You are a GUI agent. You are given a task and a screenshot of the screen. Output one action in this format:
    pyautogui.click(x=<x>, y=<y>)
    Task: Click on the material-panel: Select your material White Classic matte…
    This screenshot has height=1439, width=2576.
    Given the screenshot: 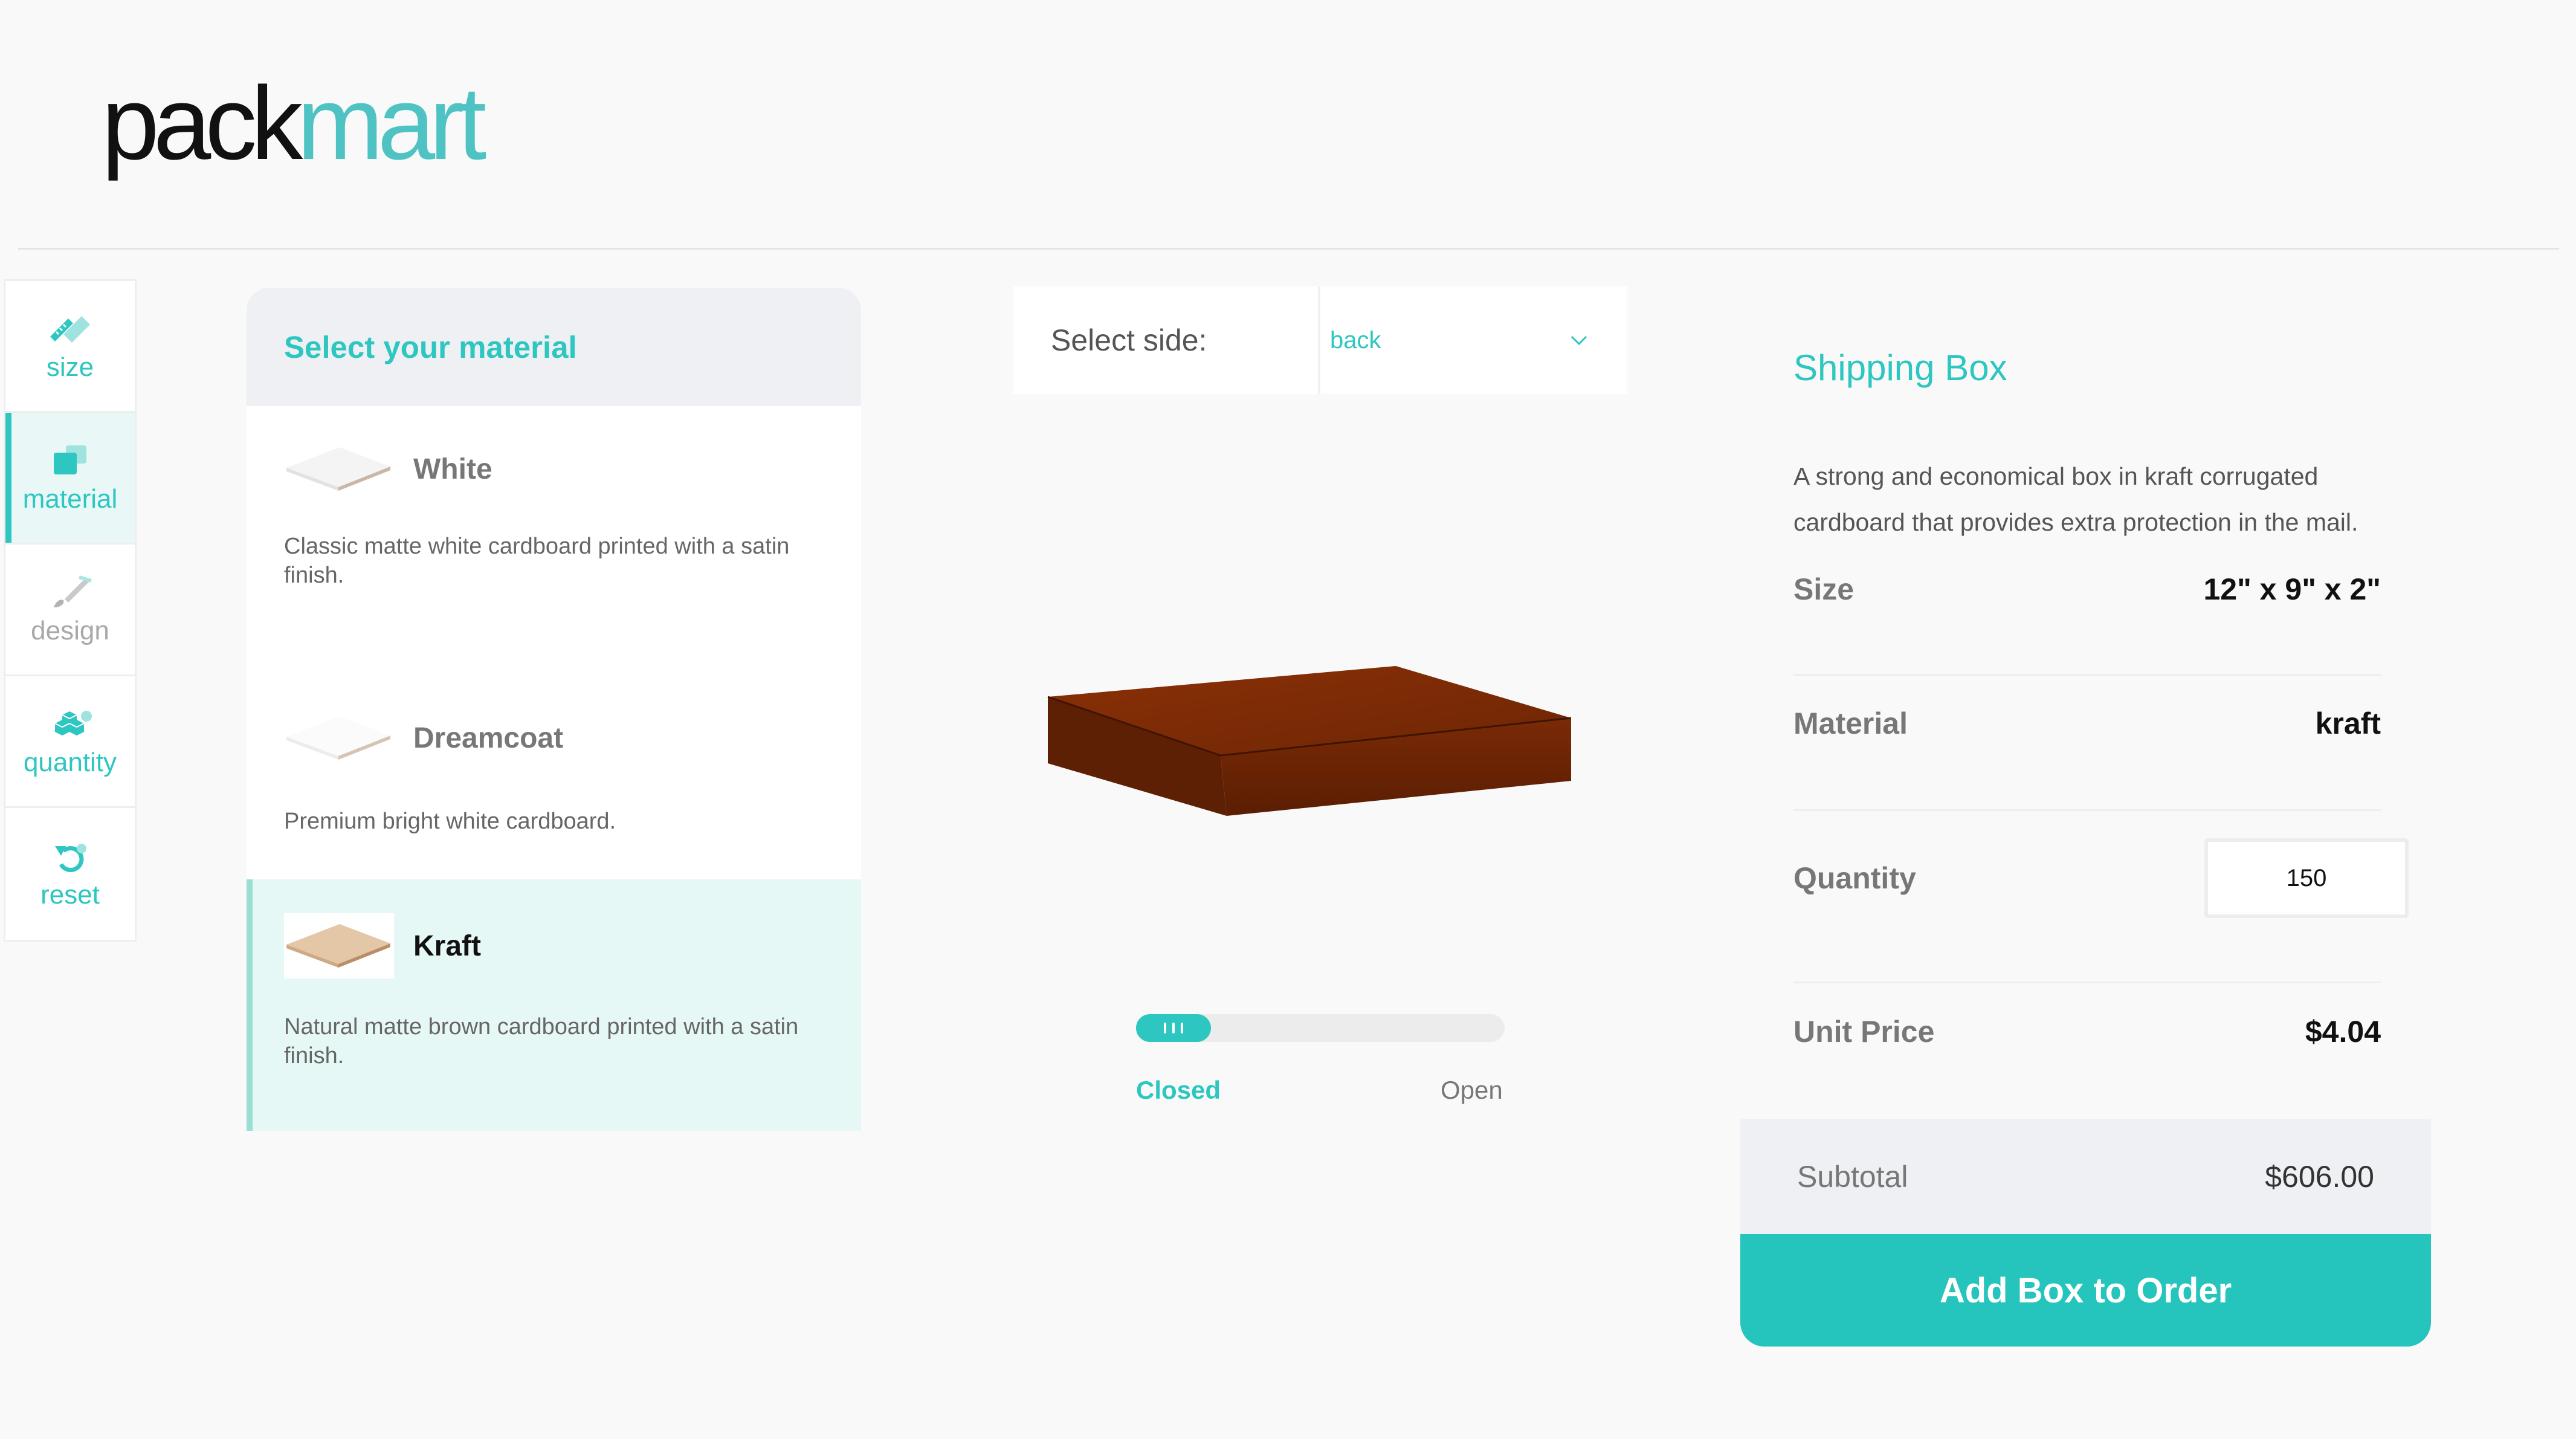 What is the action you would take?
    pyautogui.click(x=554, y=709)
    